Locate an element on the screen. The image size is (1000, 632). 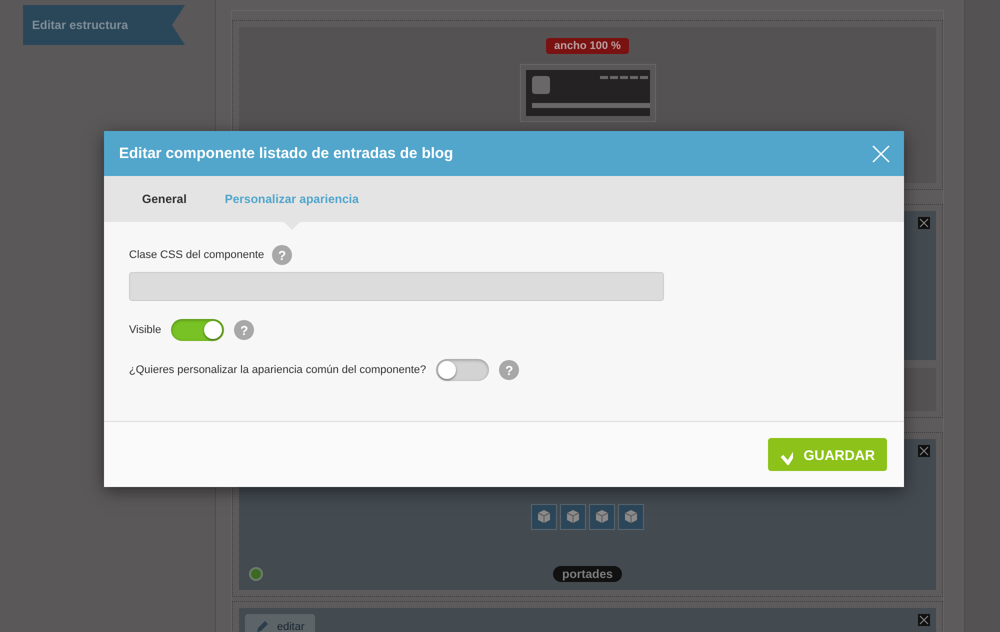
status-dot-icon is located at coordinates (256, 574).